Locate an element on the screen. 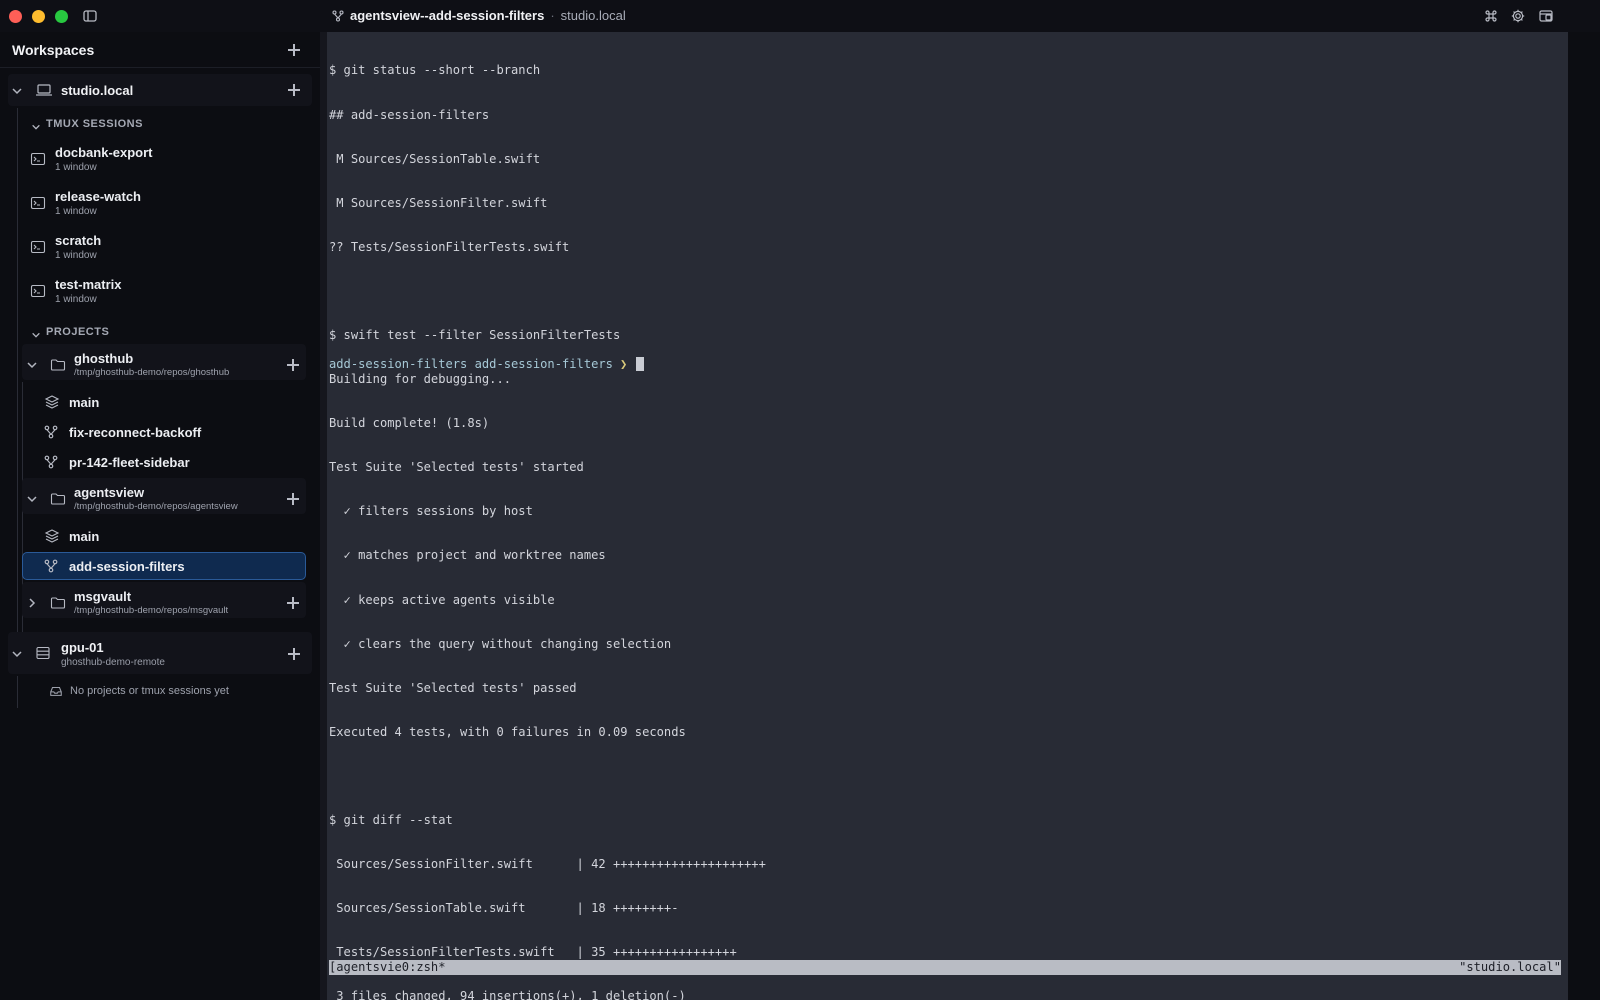 The image size is (1600, 1000). project-name: agentsview is located at coordinates (109, 492).